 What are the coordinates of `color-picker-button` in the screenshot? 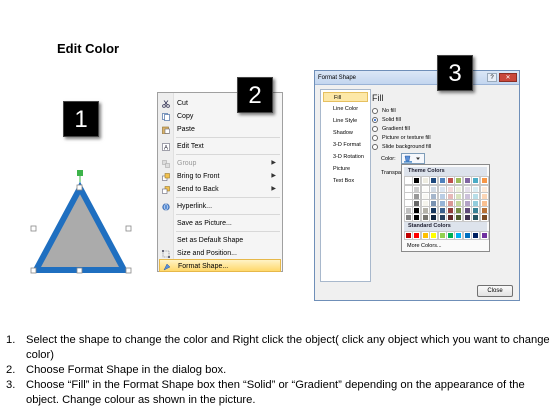 It's located at (413, 158).